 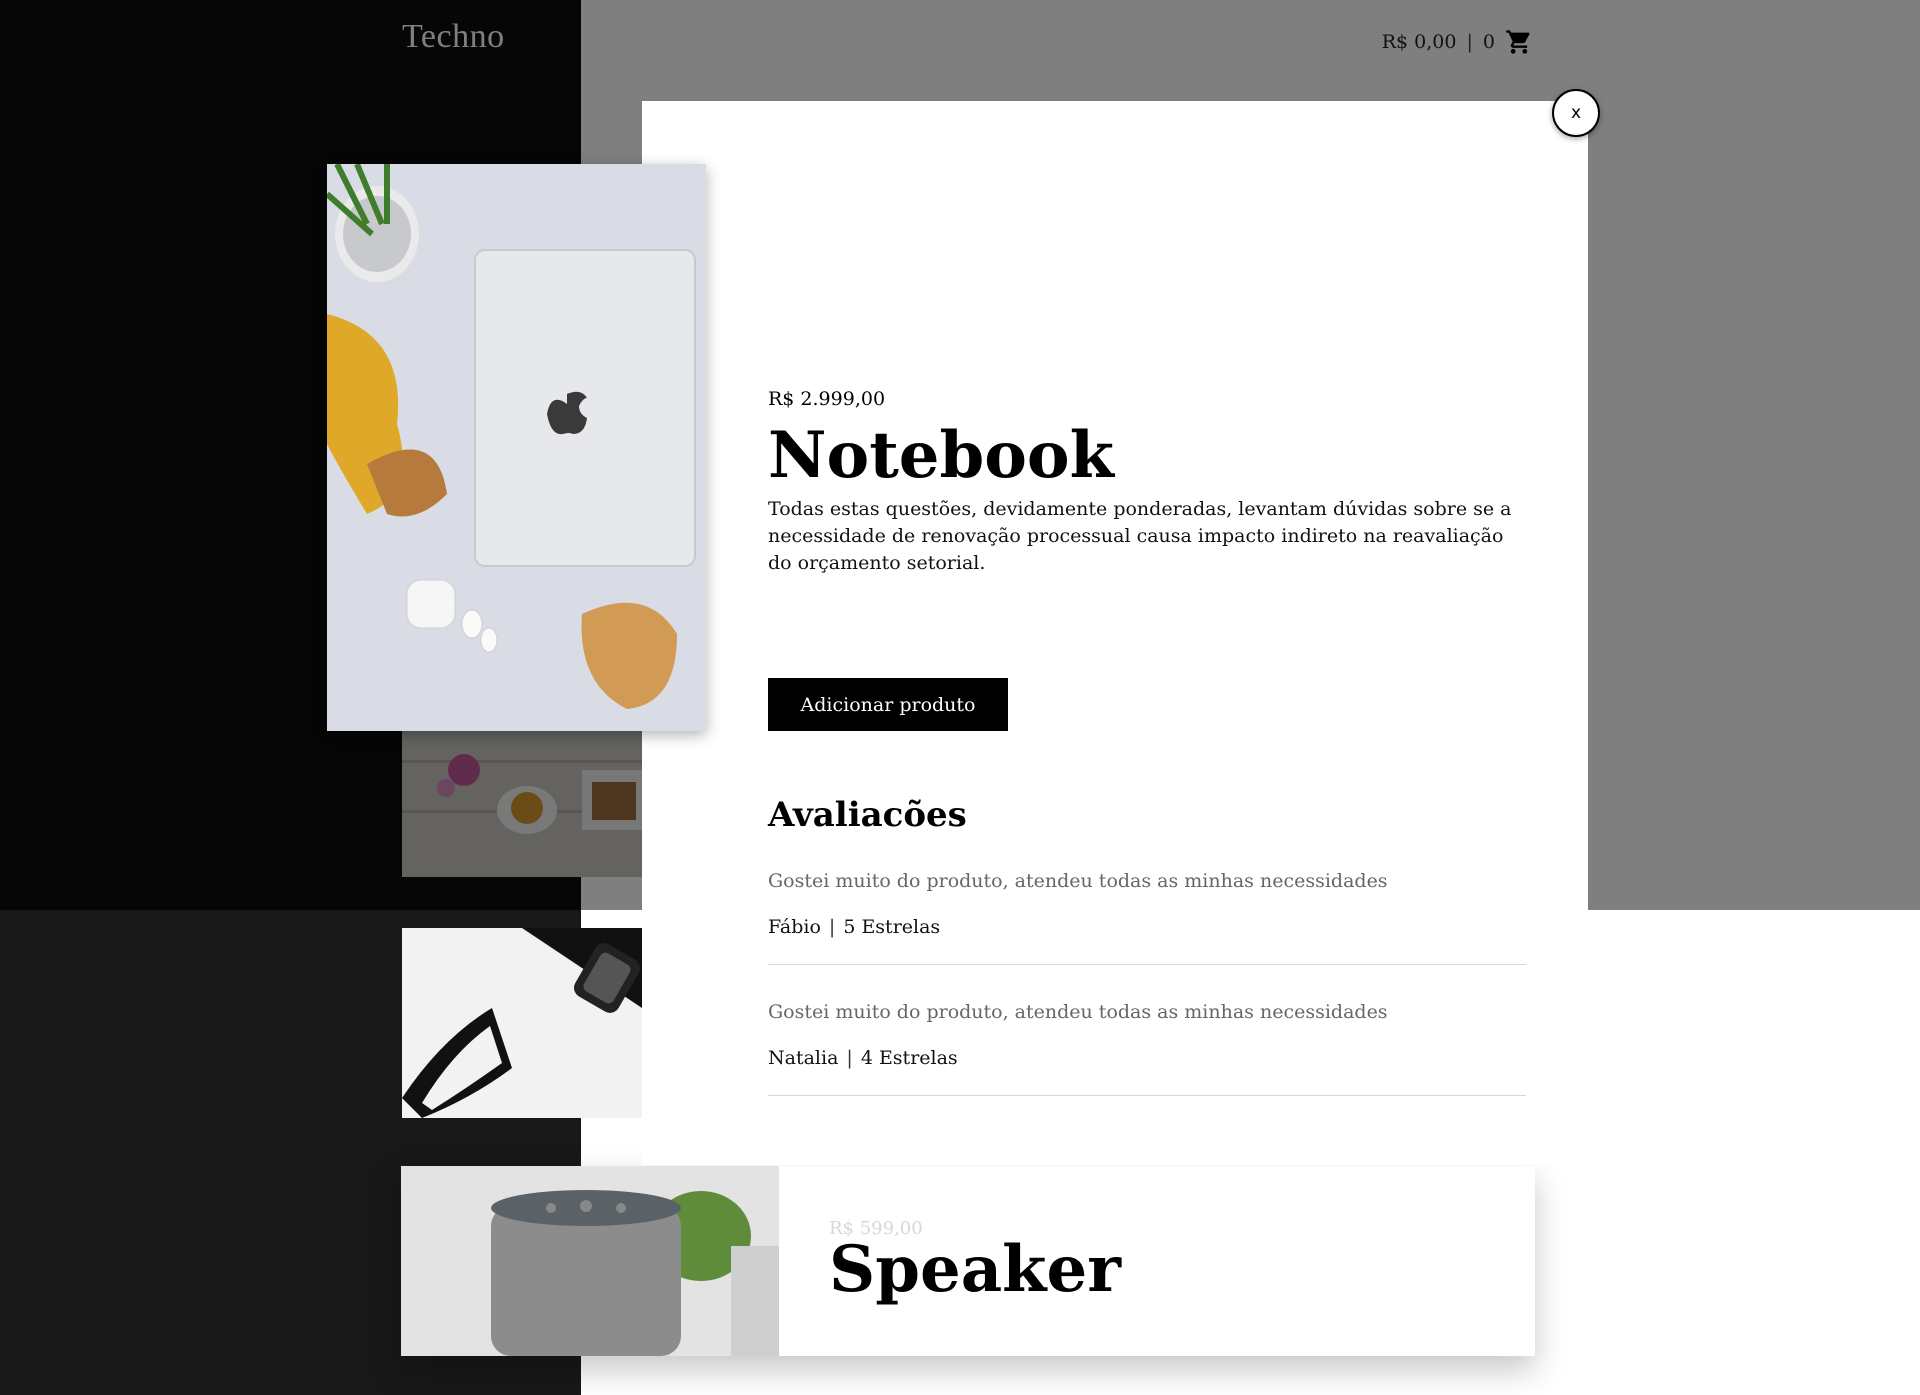 I want to click on review-meta: Fábio | 5 Estrelas, so click(x=1147, y=927).